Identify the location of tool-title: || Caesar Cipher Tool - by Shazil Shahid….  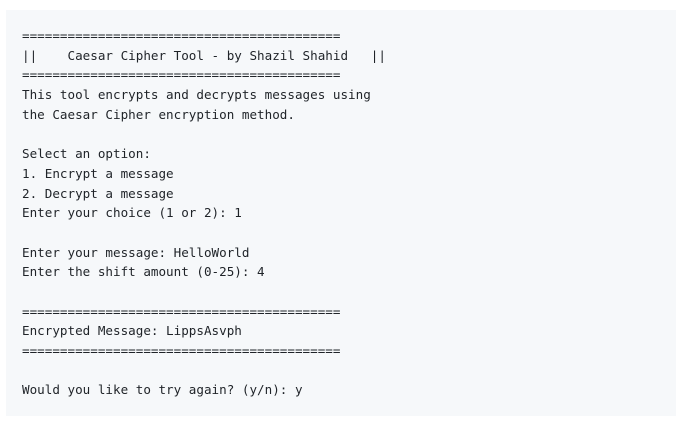
(204, 55).